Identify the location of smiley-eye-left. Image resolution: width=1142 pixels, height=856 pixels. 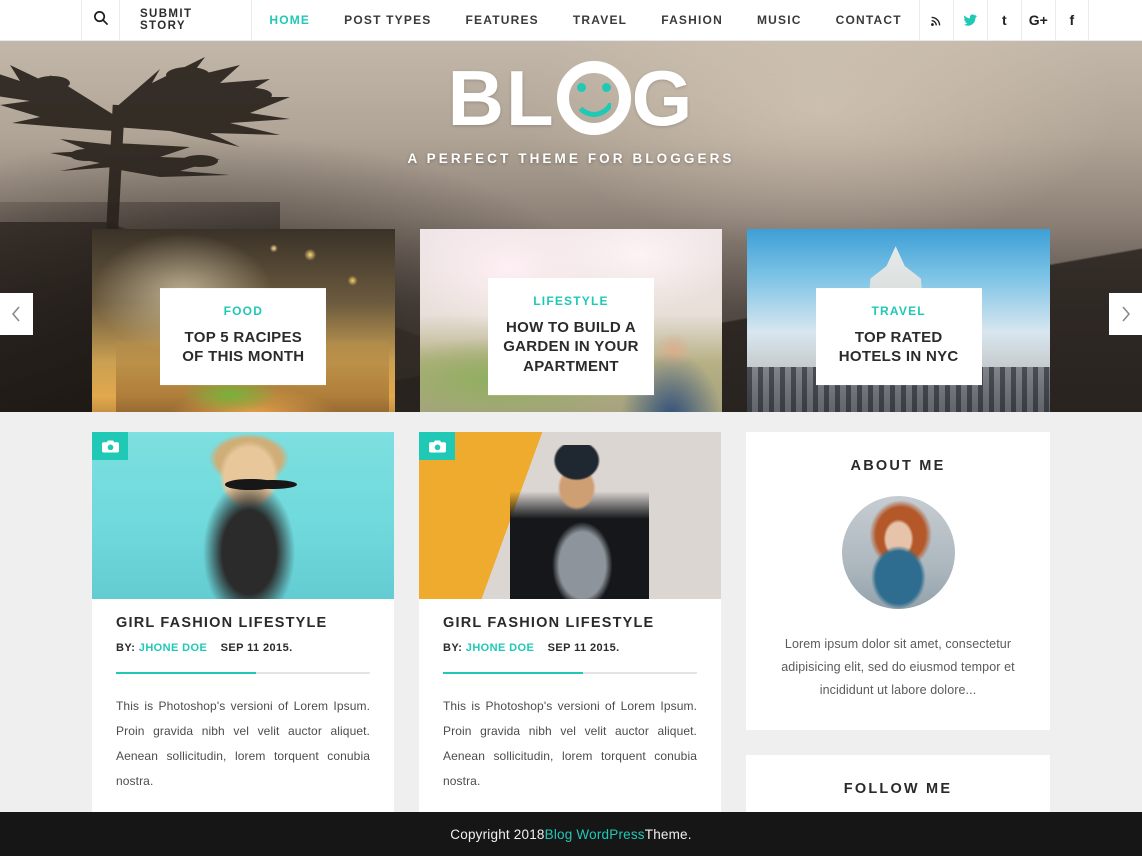
(581, 87).